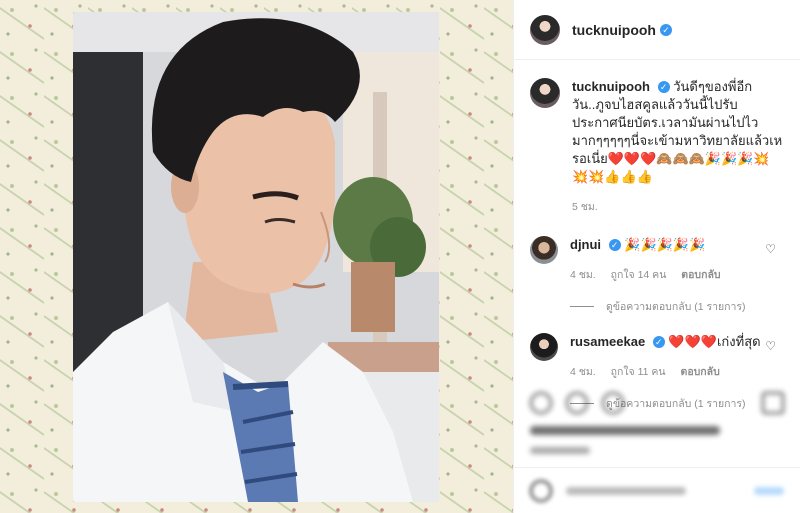  Describe the element at coordinates (678, 207) in the screenshot. I see `caption-meta: 5 ชม.` at that location.